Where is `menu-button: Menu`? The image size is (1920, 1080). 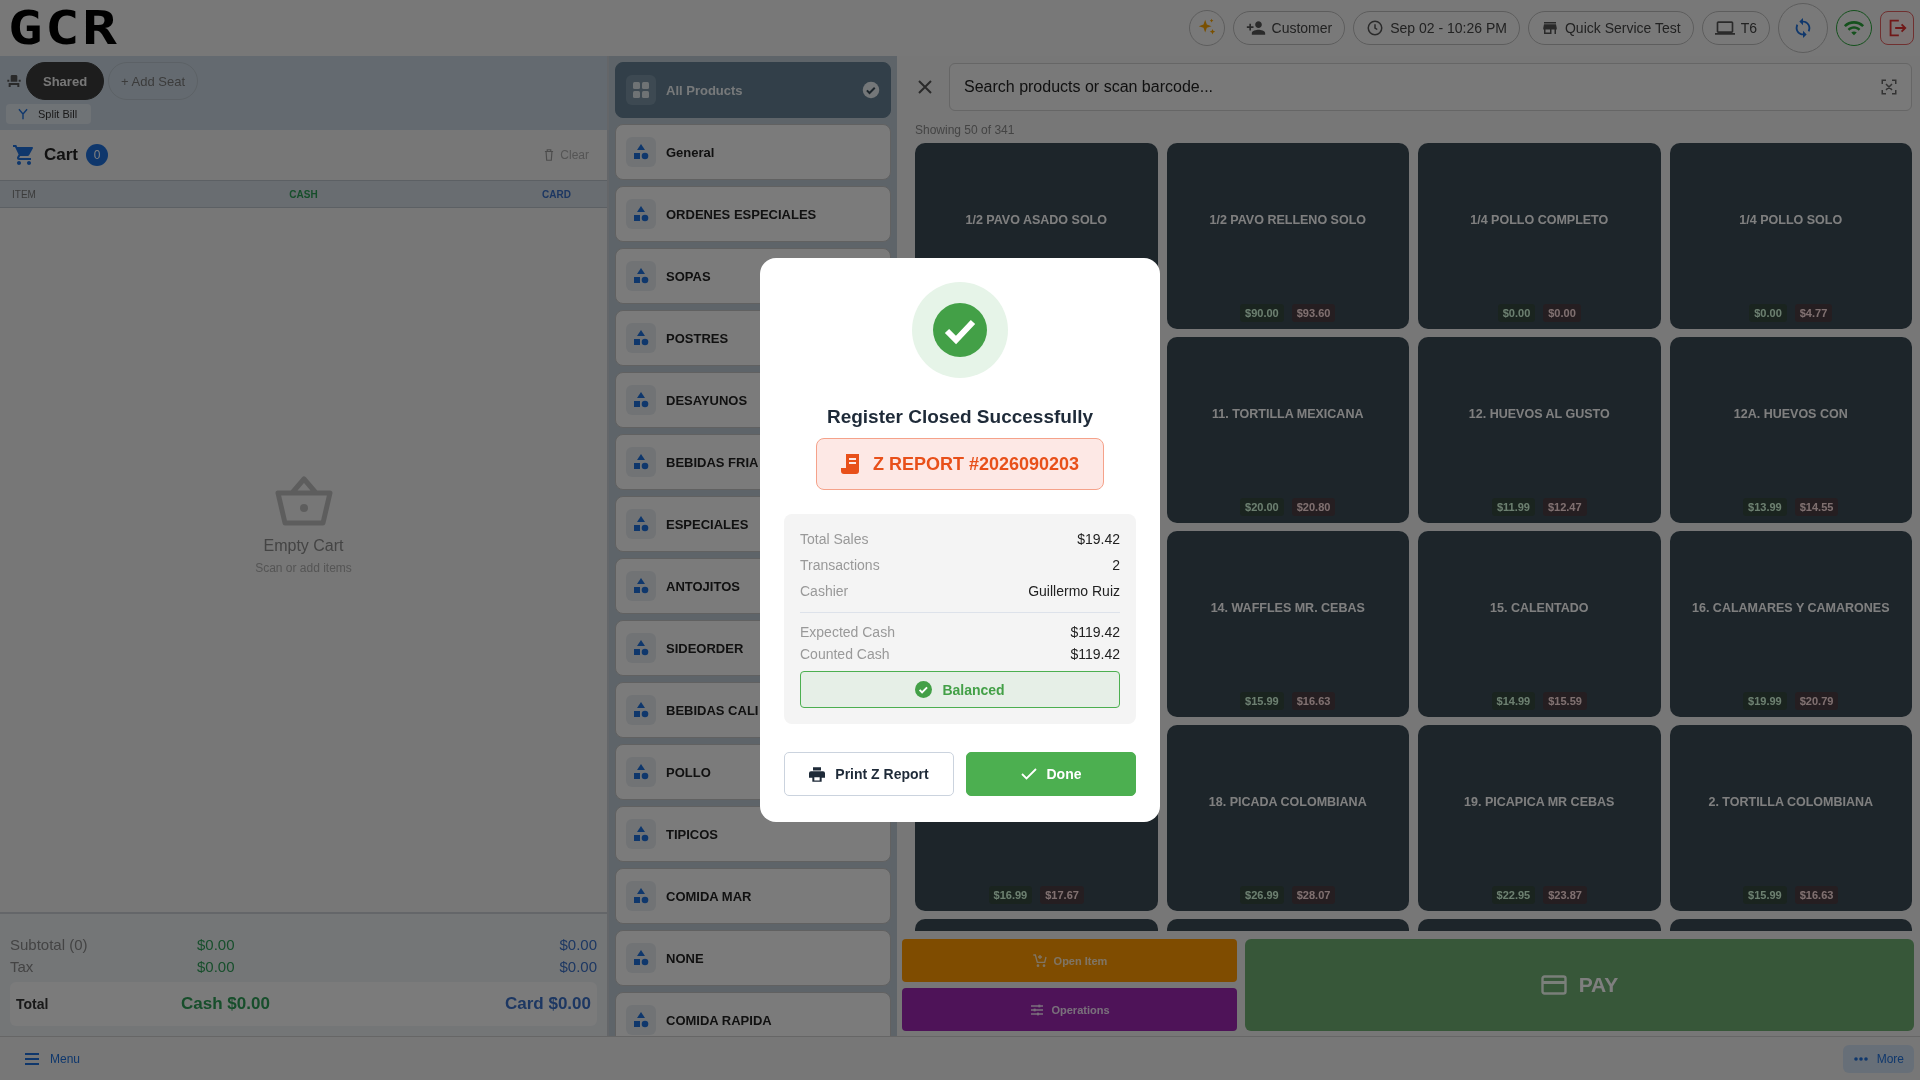
menu-button: Menu is located at coordinates (52, 1058).